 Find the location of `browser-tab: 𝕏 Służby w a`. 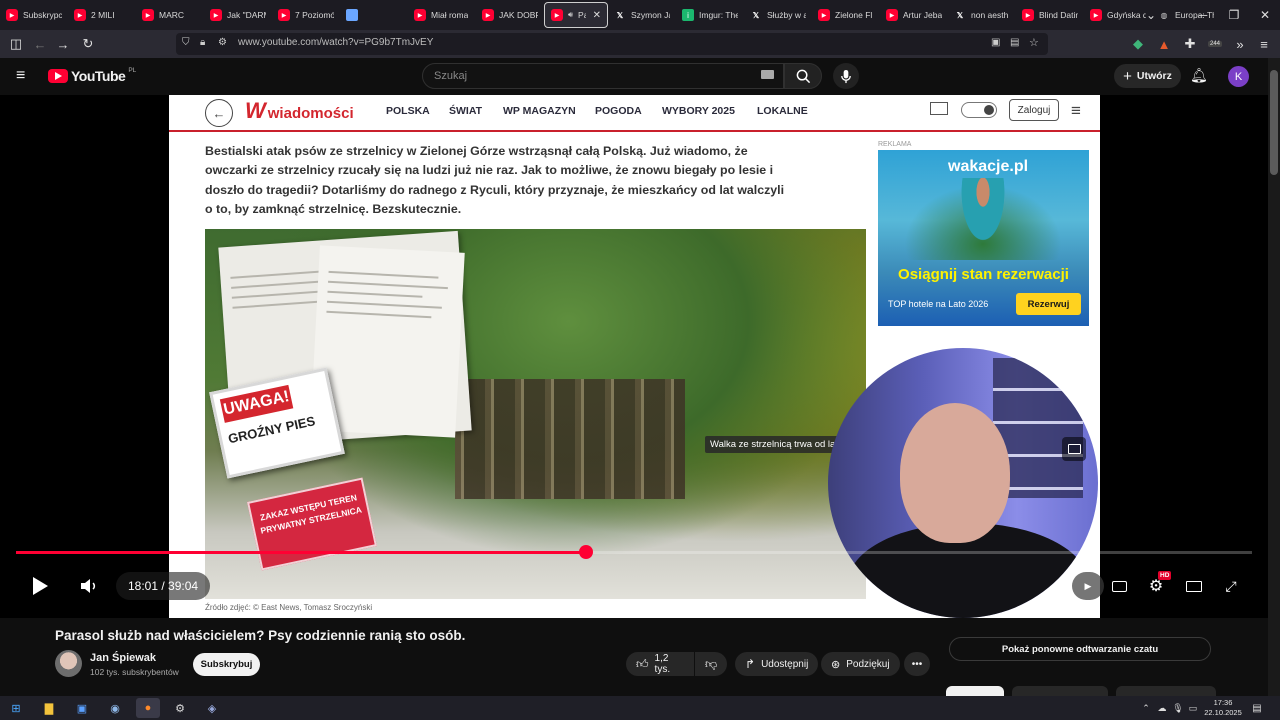

browser-tab: 𝕏 Służby w a is located at coordinates (778, 15).